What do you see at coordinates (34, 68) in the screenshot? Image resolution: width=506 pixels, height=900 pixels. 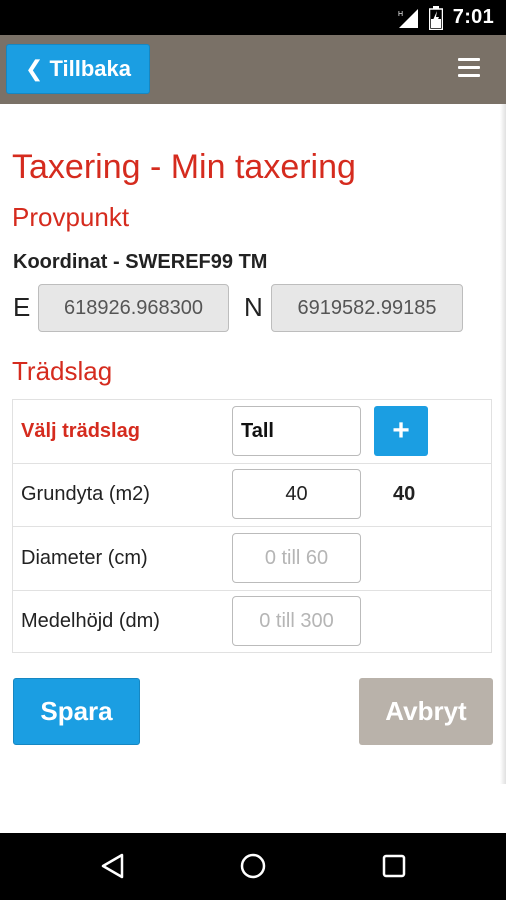 I see `chevron-left-icon: ❮` at bounding box center [34, 68].